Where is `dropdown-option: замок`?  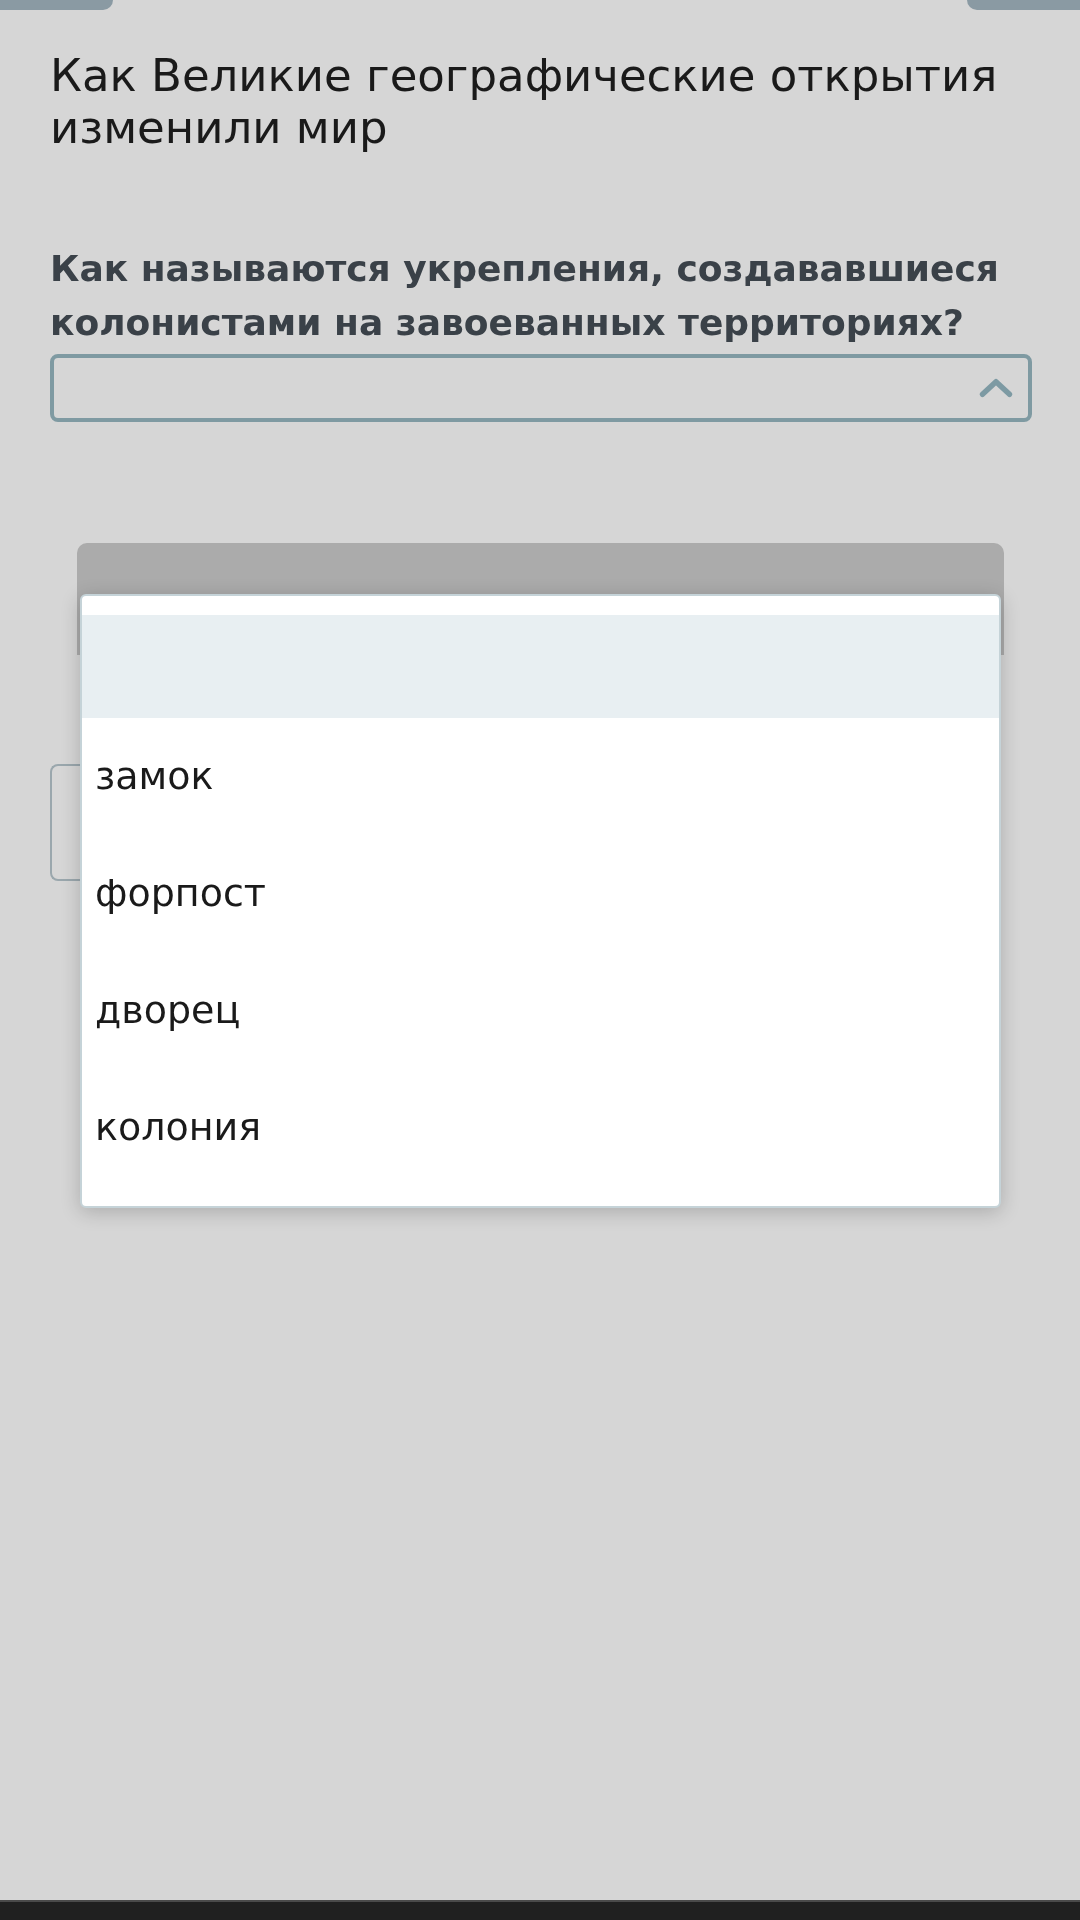
dropdown-option: замок is located at coordinates (540, 776).